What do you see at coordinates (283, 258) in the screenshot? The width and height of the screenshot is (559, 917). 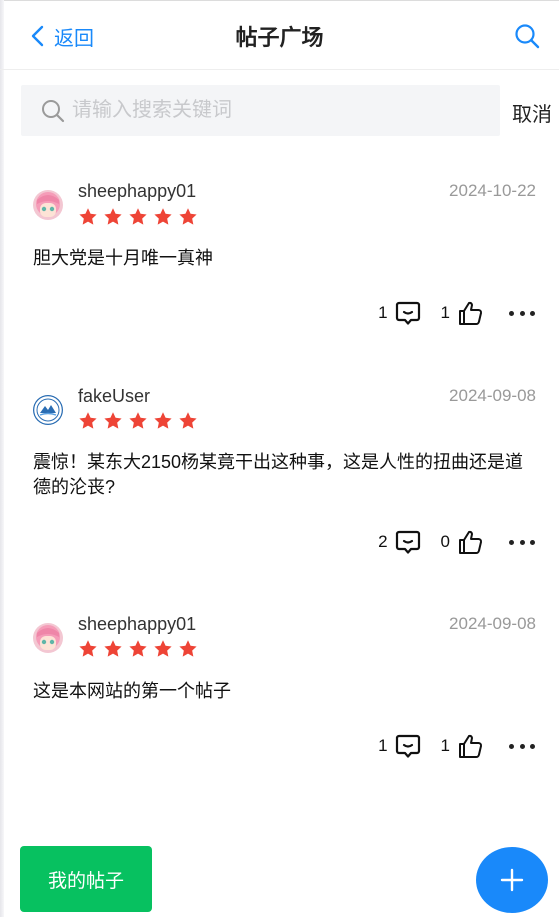 I see `post-content: 胆大党是十月唯一真神` at bounding box center [283, 258].